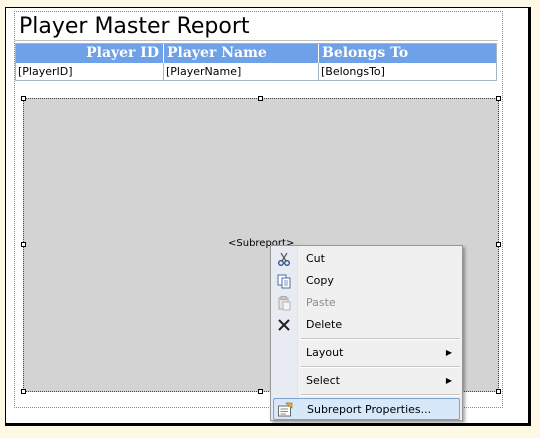 The width and height of the screenshot is (540, 438). What do you see at coordinates (256, 40) in the screenshot?
I see `title-underline` at bounding box center [256, 40].